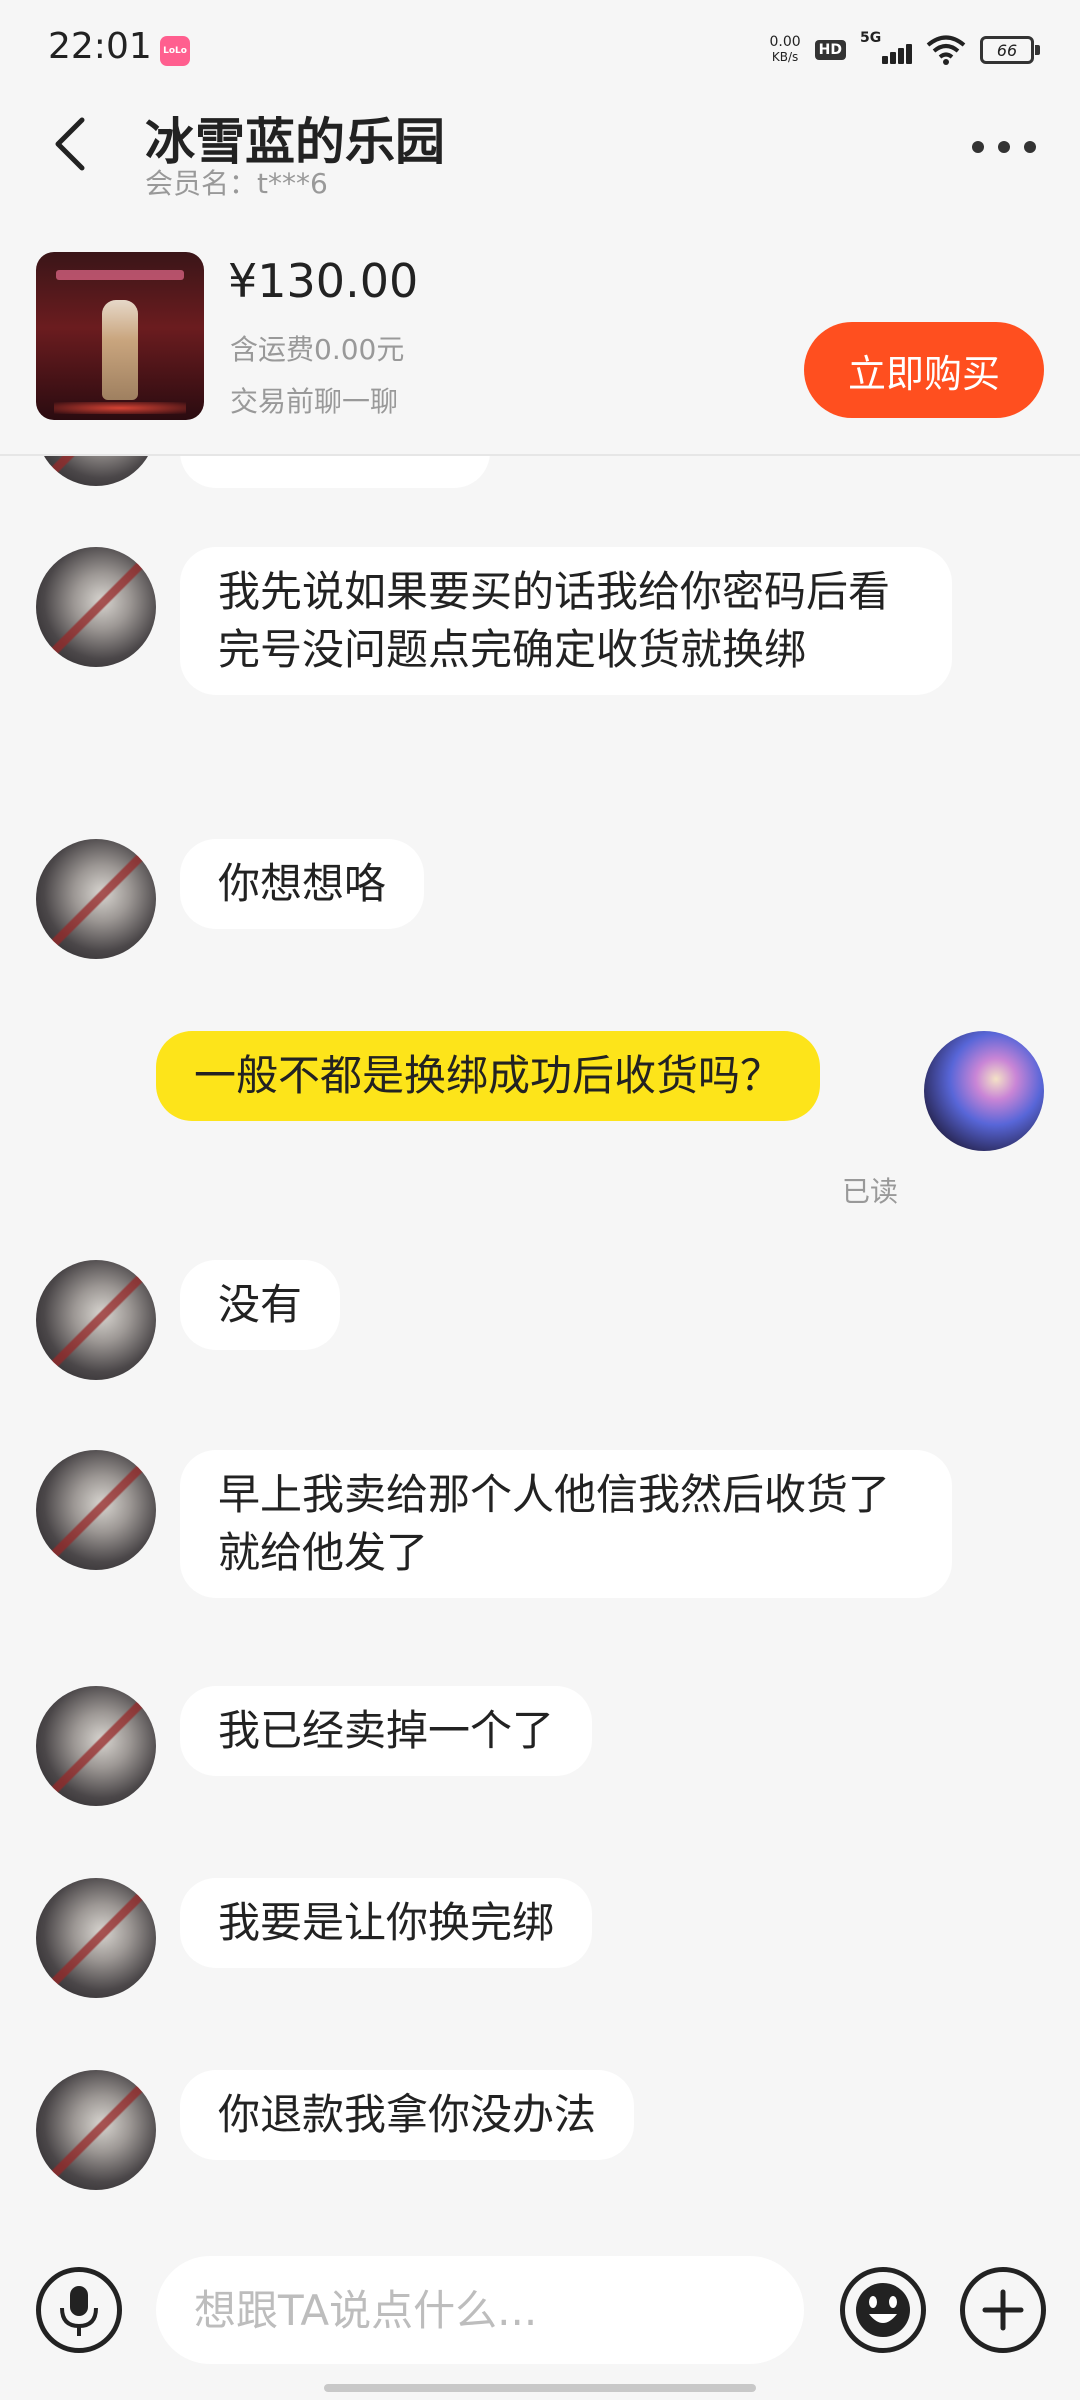 This screenshot has width=1080, height=2400. What do you see at coordinates (1004, 147) in the screenshot?
I see `more-options-button` at bounding box center [1004, 147].